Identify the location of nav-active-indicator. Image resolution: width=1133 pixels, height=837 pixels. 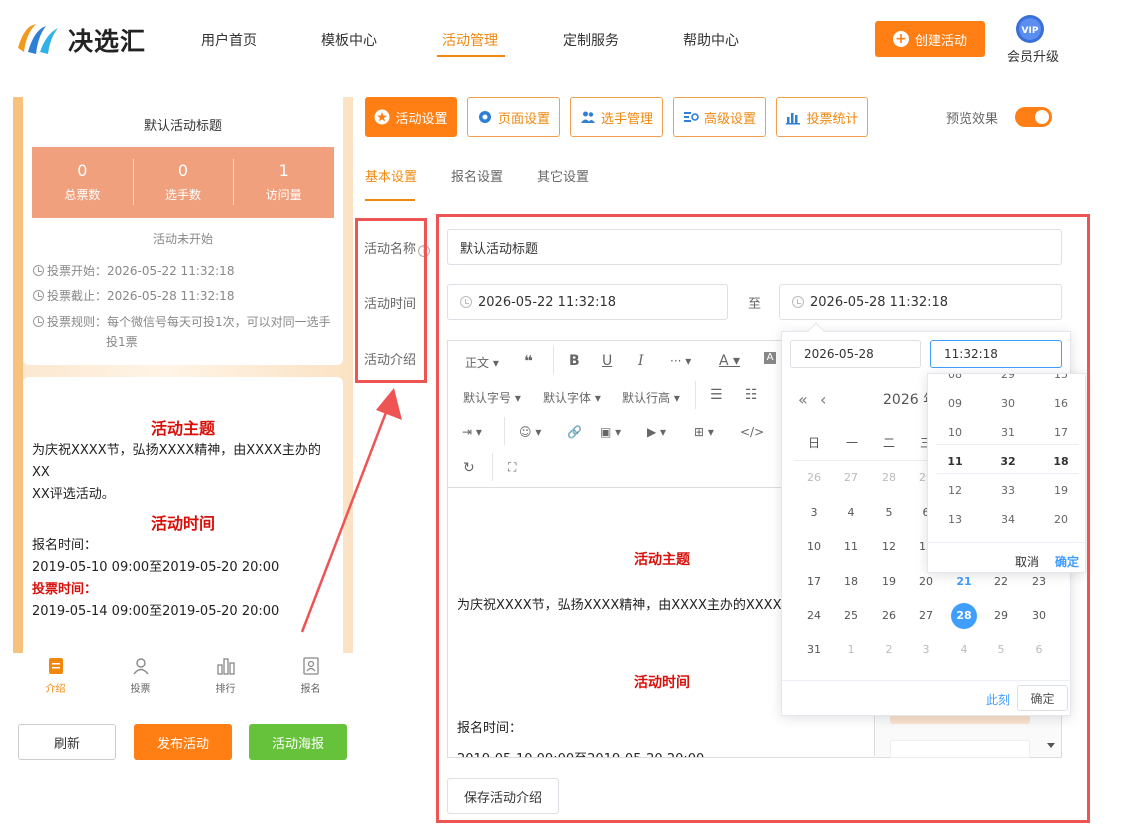
(471, 56).